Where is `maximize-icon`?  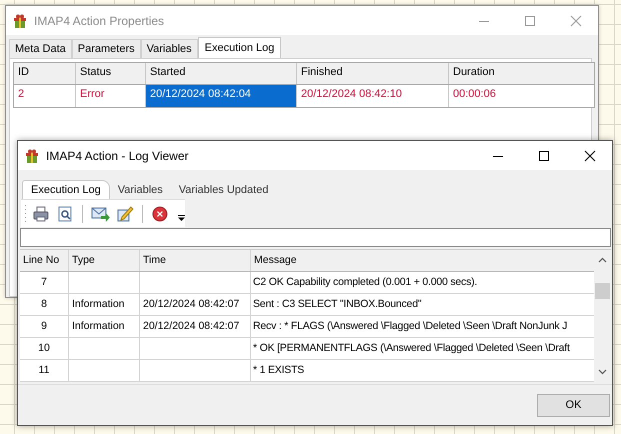 maximize-icon is located at coordinates (544, 156).